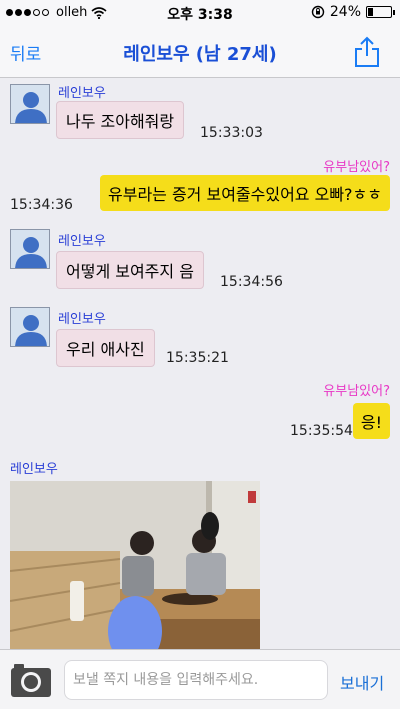 The image size is (400, 709). Describe the element at coordinates (251, 282) in the screenshot. I see `message-time: 15:34:56` at that location.